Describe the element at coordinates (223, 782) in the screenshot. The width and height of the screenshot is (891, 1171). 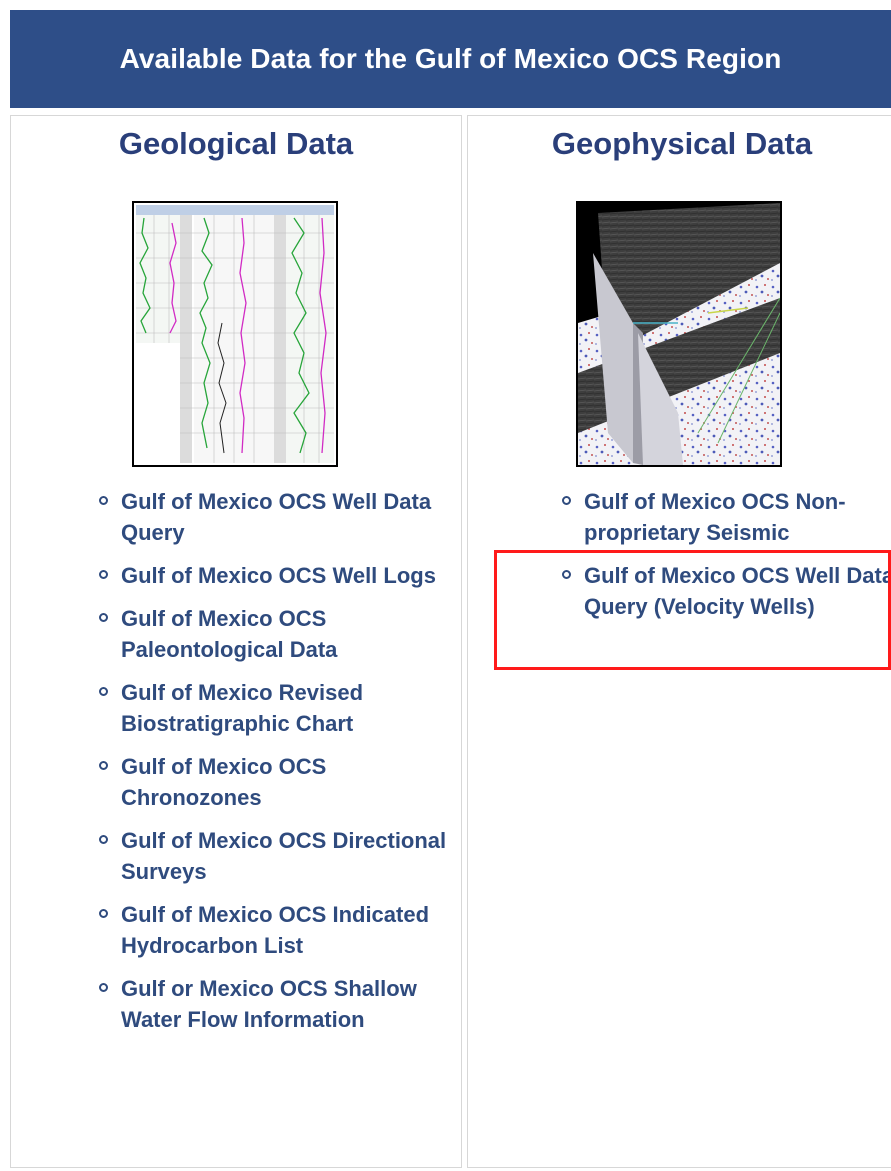
I see `link-chronozones: Gulf of Mexico OCS Chronozones` at that location.